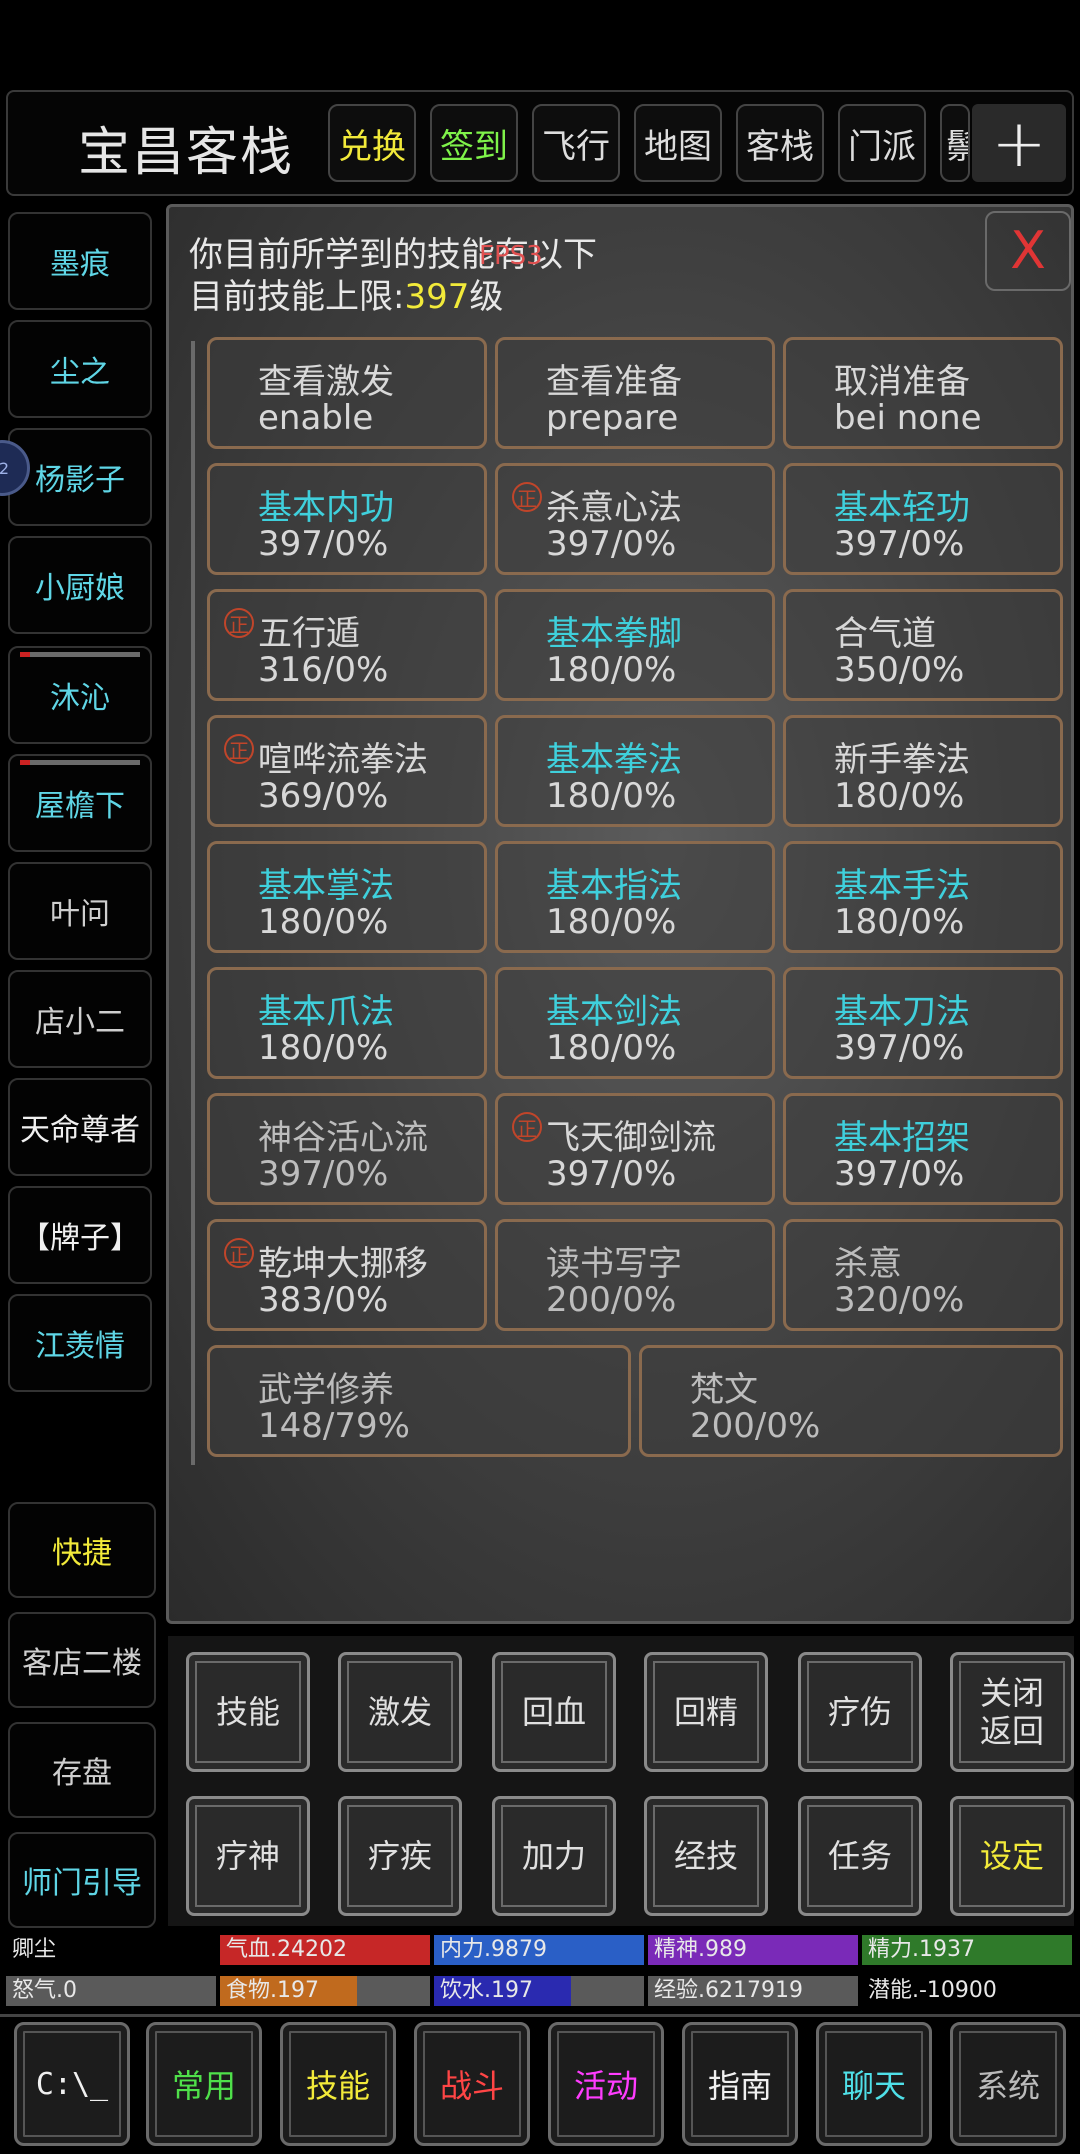 This screenshot has width=1080, height=2154. I want to click on npc-item: 叶问, so click(80, 911).